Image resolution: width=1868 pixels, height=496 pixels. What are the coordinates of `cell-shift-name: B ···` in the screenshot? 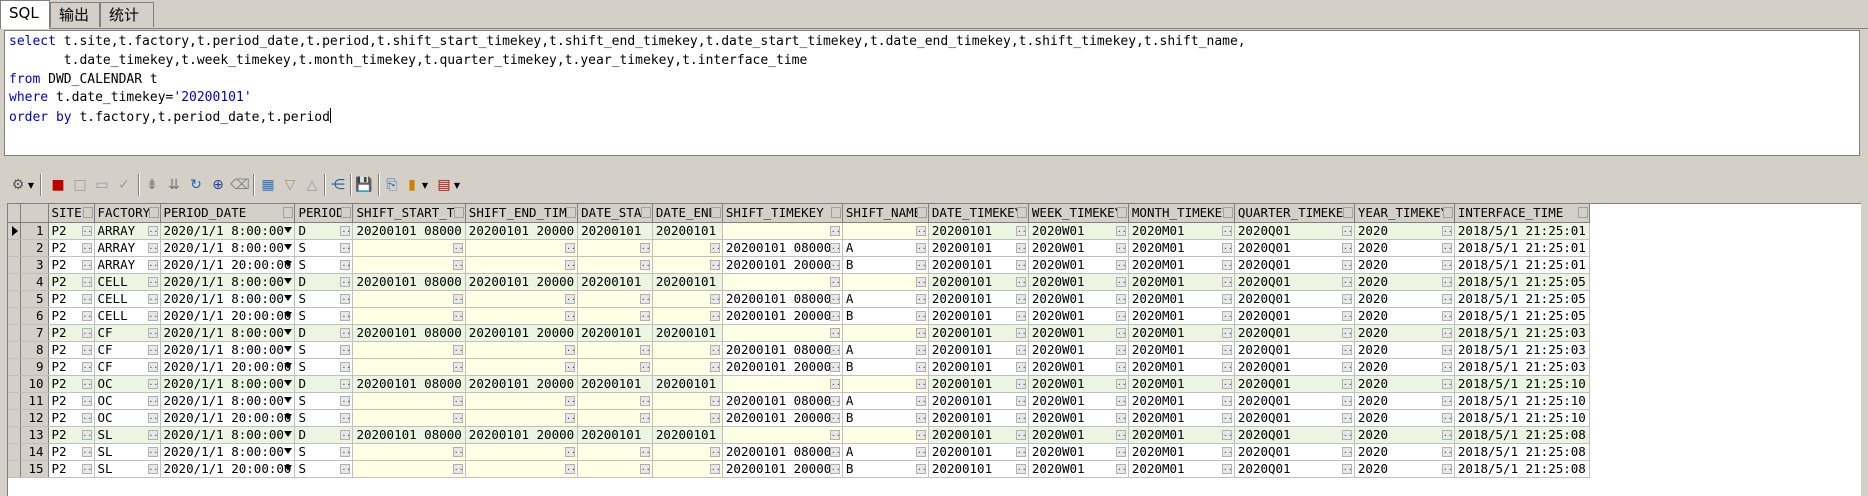 It's located at (885, 418).